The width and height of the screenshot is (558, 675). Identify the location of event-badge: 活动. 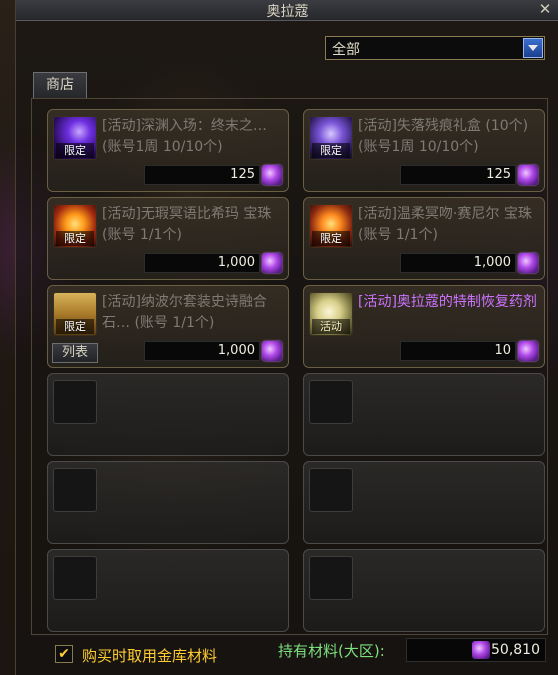
(331, 326).